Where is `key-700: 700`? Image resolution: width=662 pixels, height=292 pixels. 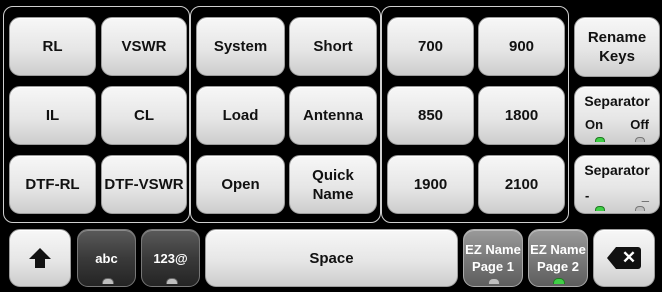 key-700: 700 is located at coordinates (430, 46).